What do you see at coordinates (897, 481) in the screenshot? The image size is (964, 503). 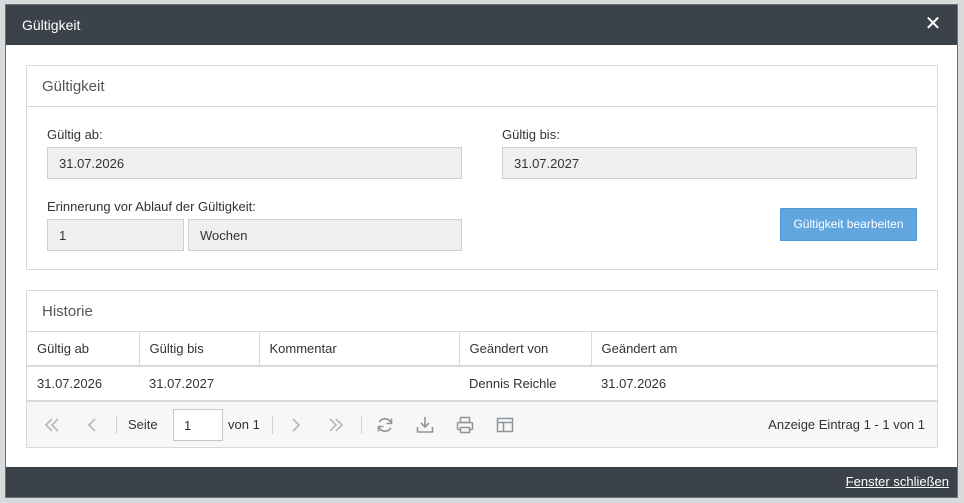 I see `close-window-link: Fenster schließen` at bounding box center [897, 481].